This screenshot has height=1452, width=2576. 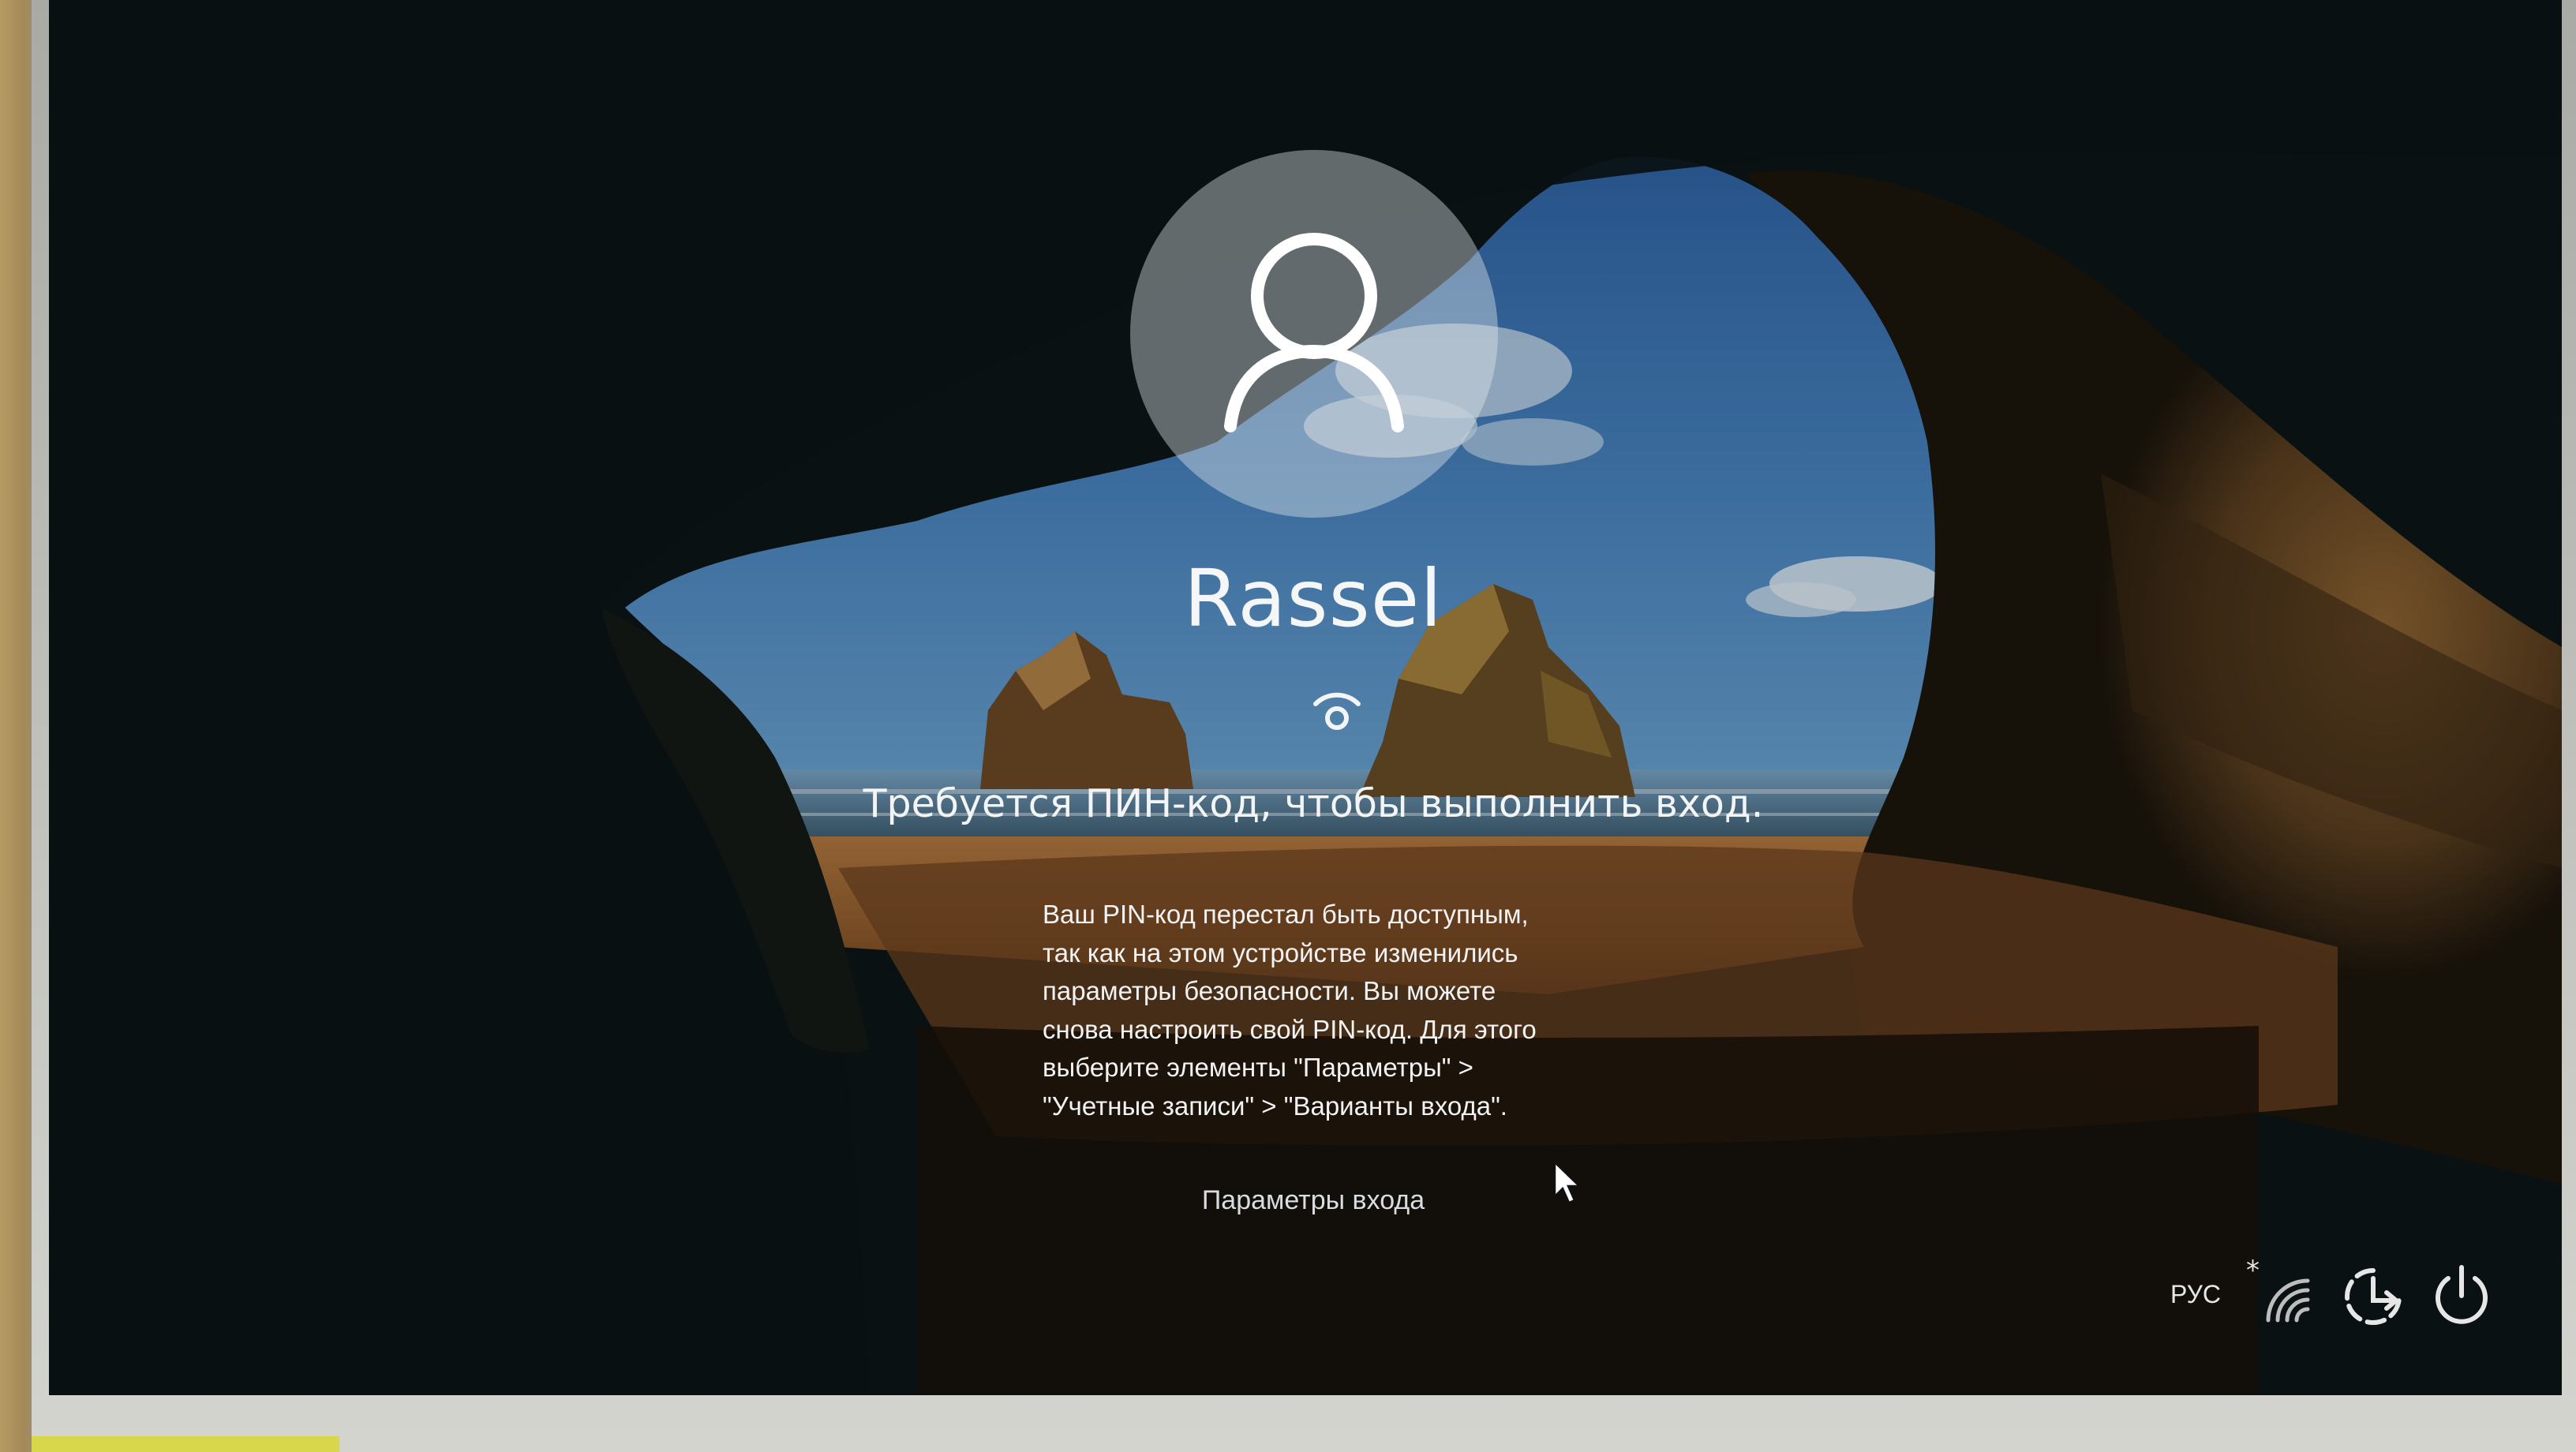 I want to click on desk-object, so click(x=185, y=1444).